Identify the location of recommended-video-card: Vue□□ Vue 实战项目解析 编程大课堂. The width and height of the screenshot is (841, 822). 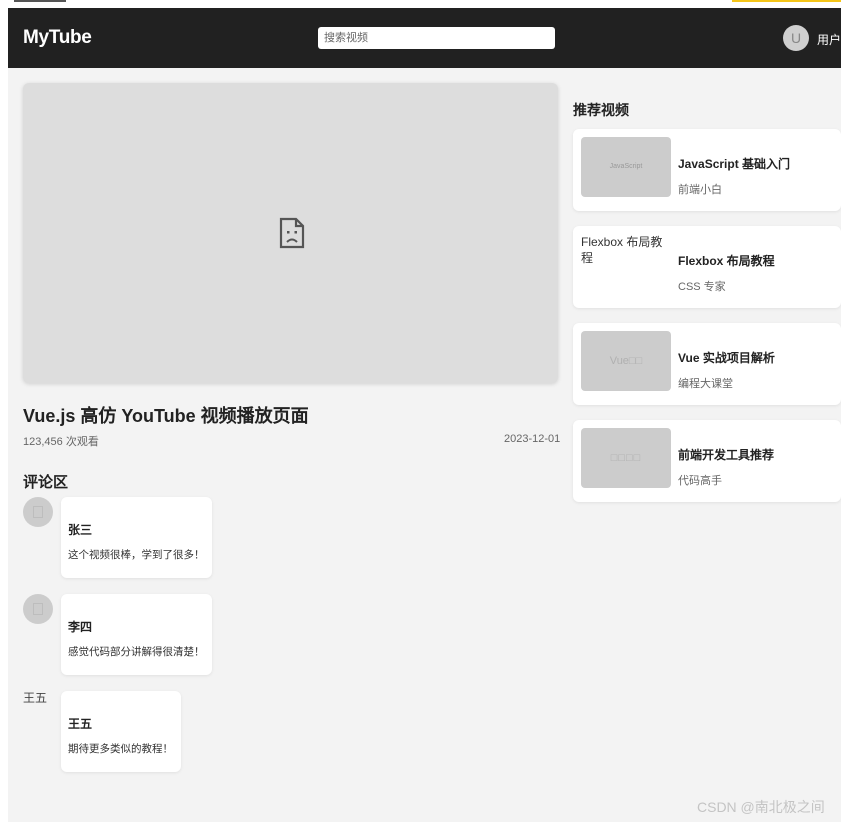
(707, 364).